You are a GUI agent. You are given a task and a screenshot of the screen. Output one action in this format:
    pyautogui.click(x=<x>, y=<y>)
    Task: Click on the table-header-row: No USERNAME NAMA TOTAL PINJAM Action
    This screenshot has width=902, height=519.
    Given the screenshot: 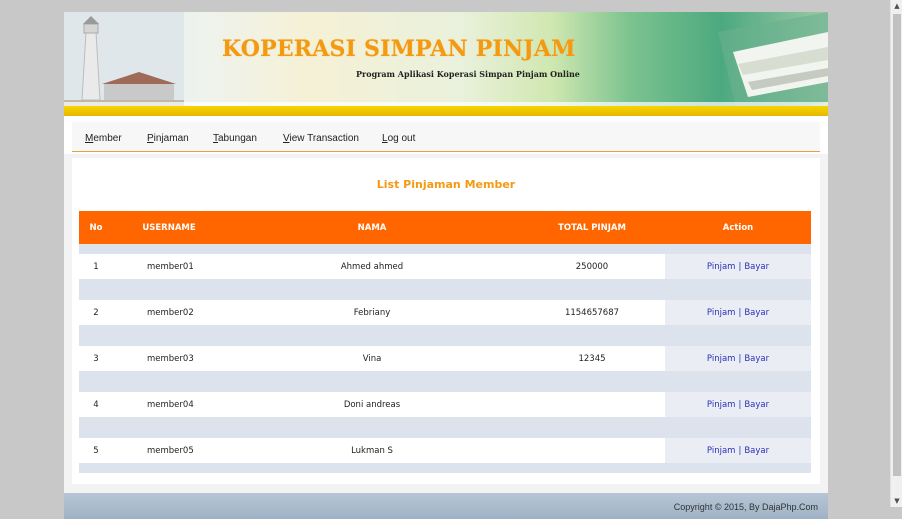 What is the action you would take?
    pyautogui.click(x=445, y=227)
    